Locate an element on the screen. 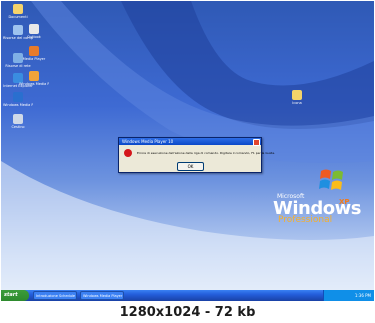 This screenshot has width=375, height=323. logo-edition-text: Professional is located at coordinates (305, 220).